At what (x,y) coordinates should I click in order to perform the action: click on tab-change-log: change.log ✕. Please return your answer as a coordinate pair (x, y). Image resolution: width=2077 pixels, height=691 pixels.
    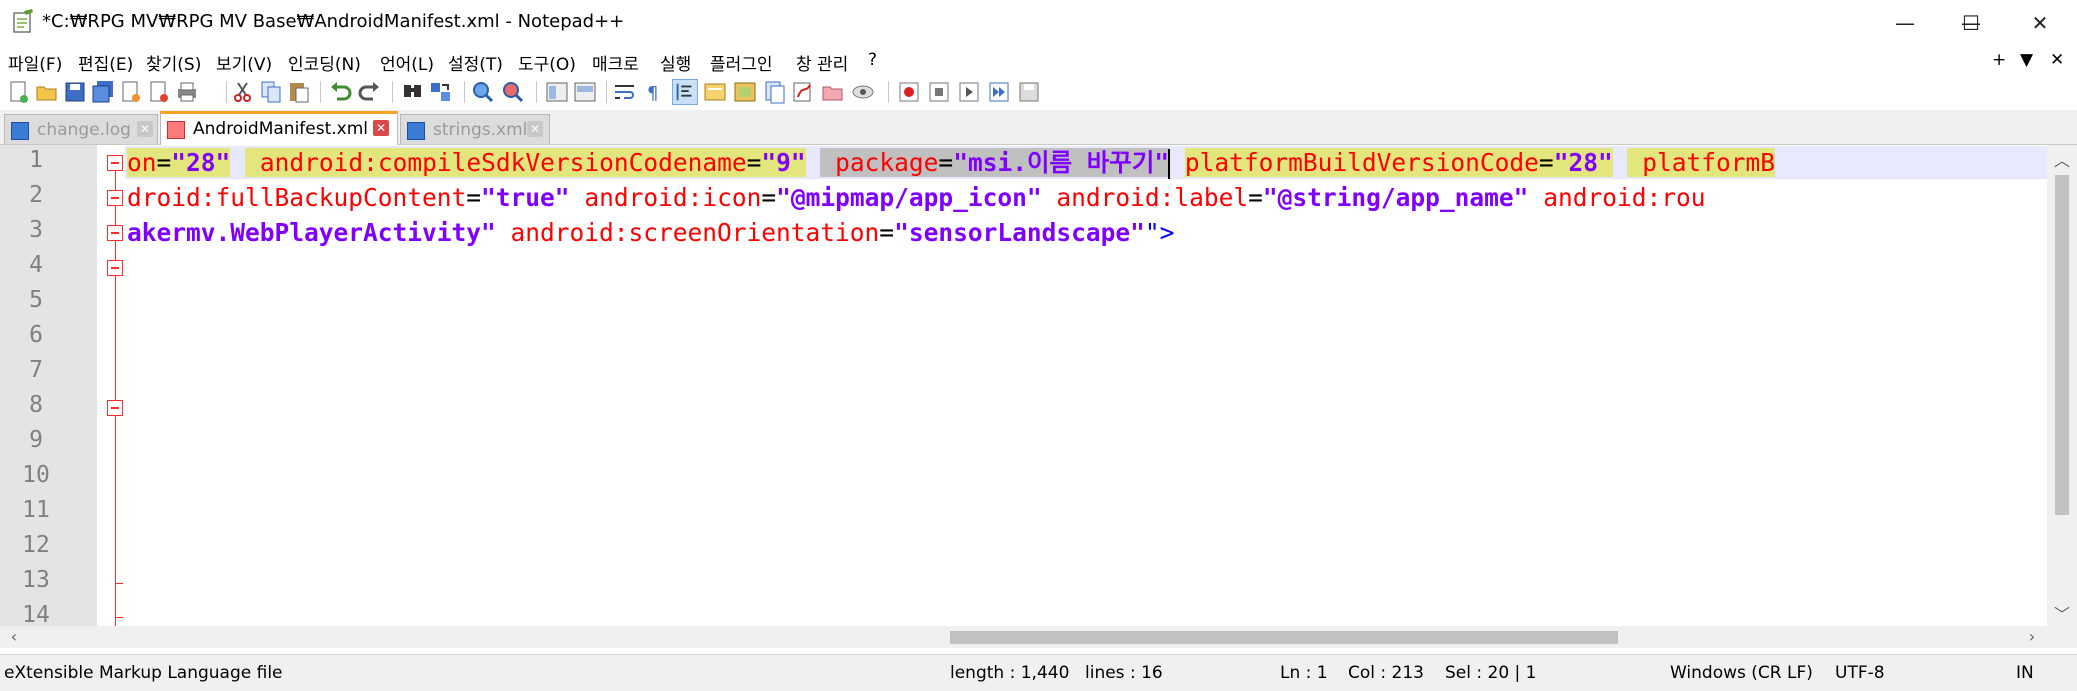
    Looking at the image, I should click on (81, 129).